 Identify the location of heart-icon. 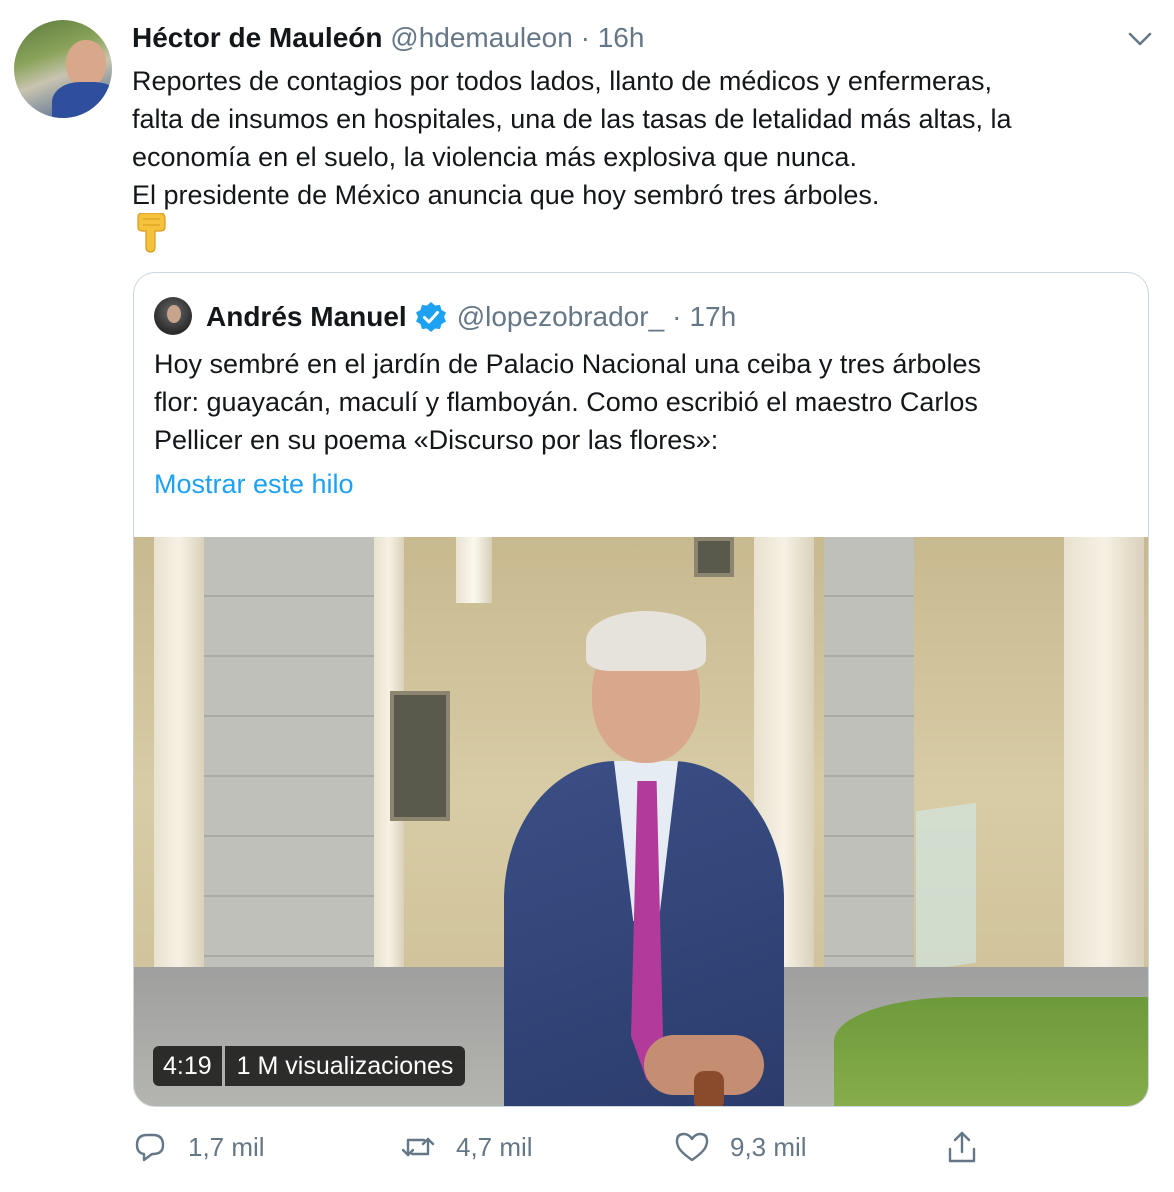
(692, 1147).